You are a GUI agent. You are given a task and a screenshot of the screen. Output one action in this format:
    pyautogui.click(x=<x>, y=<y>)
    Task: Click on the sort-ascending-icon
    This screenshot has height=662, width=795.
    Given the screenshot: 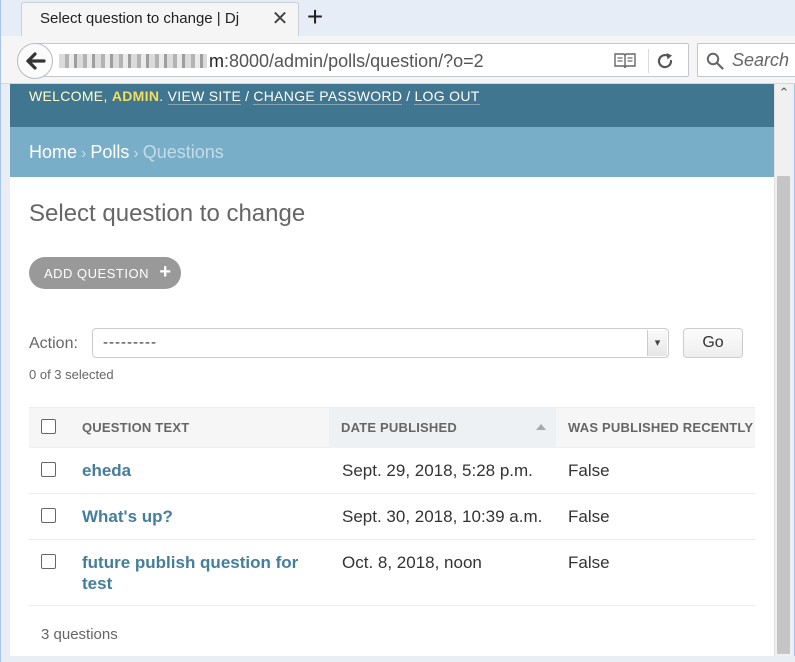 What is the action you would take?
    pyautogui.click(x=541, y=427)
    